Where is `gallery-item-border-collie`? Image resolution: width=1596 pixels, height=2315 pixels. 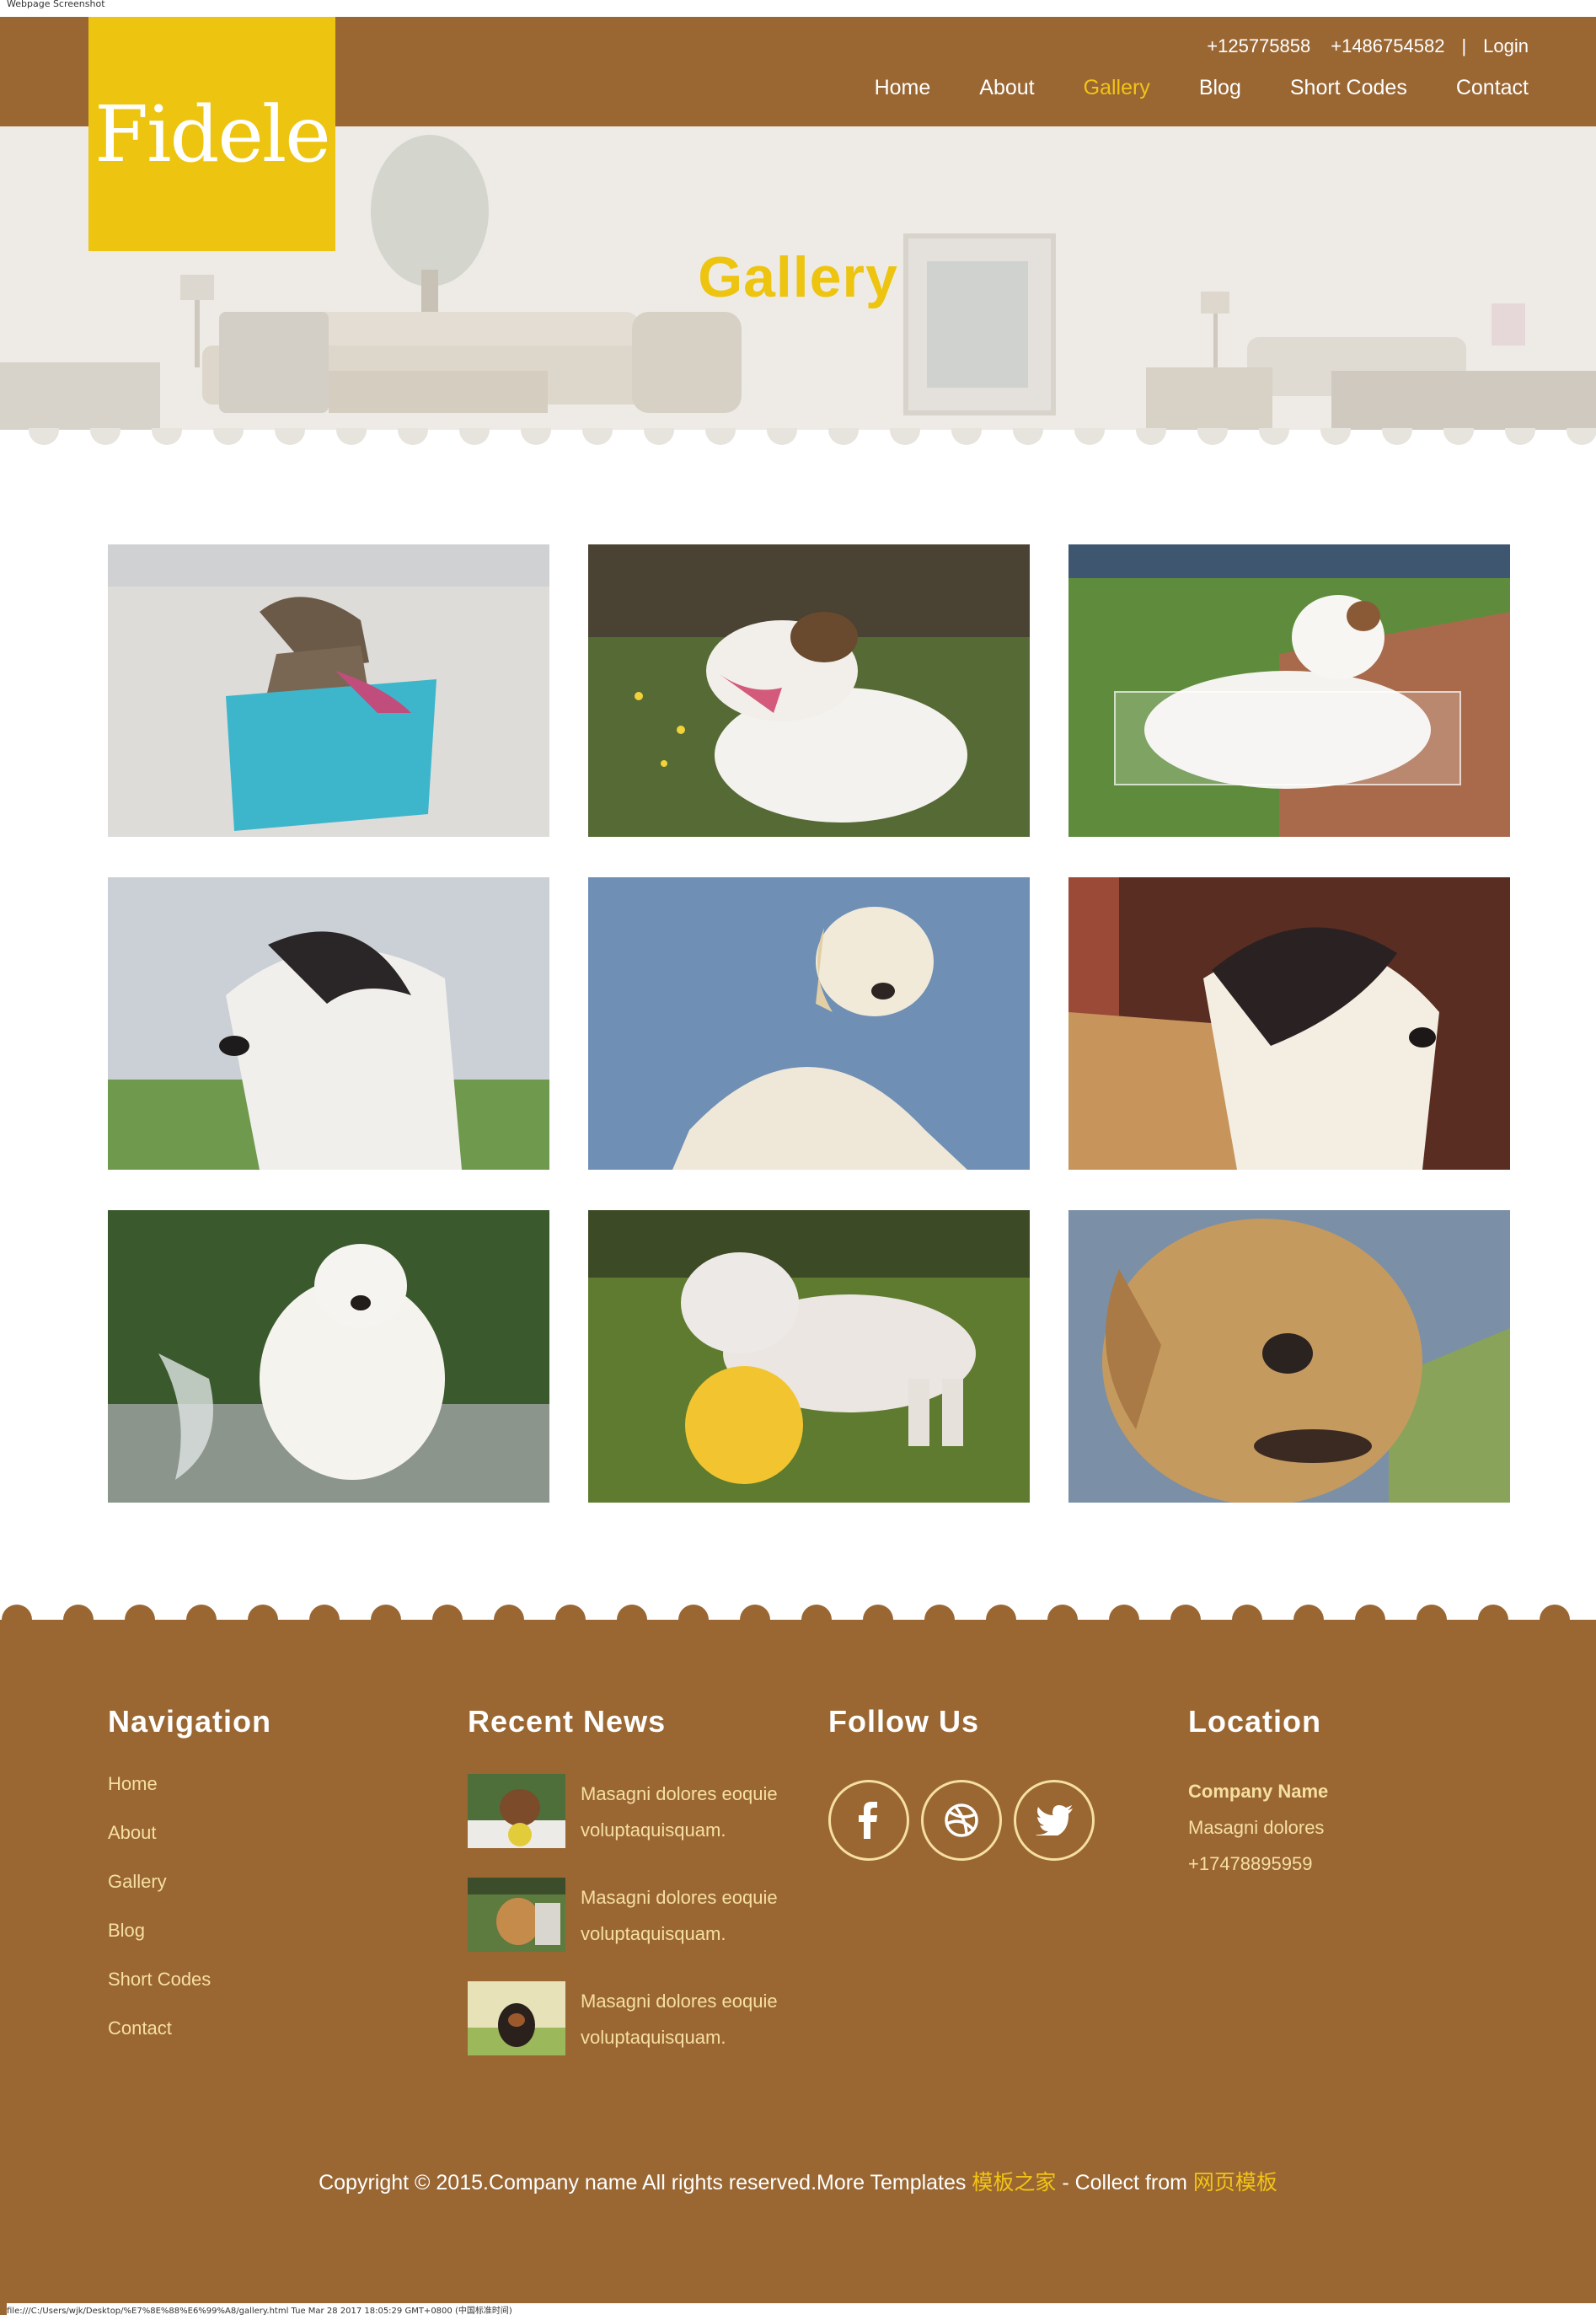 gallery-item-border-collie is located at coordinates (329, 1023).